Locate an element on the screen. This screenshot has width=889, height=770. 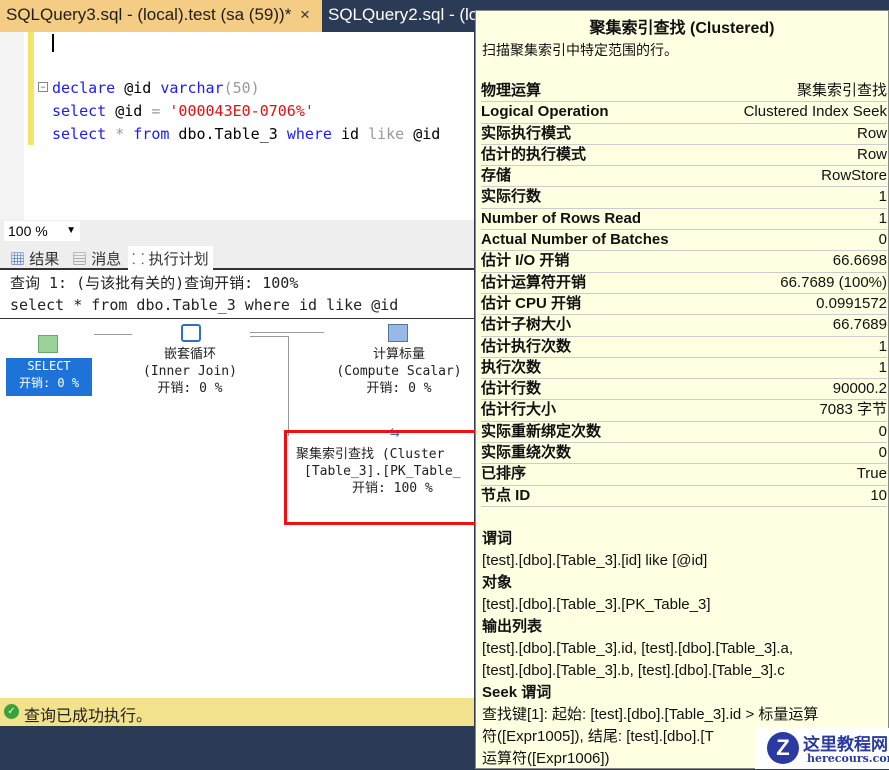
property-name: Number of Rows Read is located at coordinates (561, 218).